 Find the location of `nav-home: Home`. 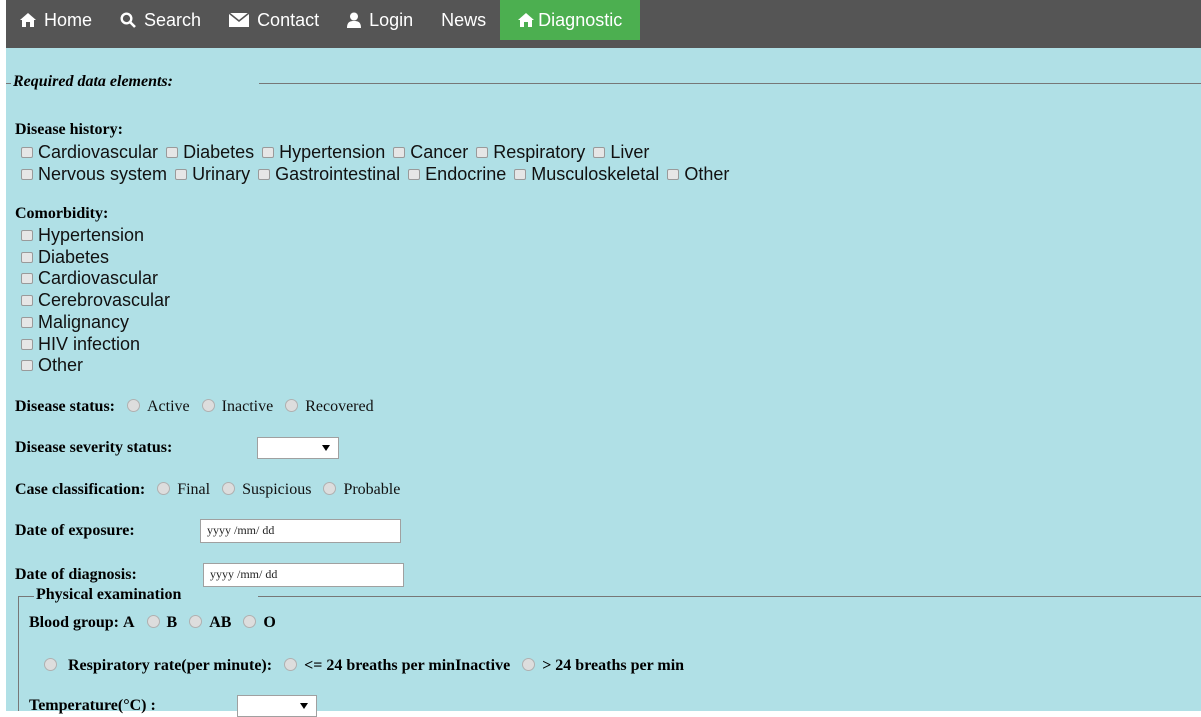

nav-home: Home is located at coordinates (56, 20).